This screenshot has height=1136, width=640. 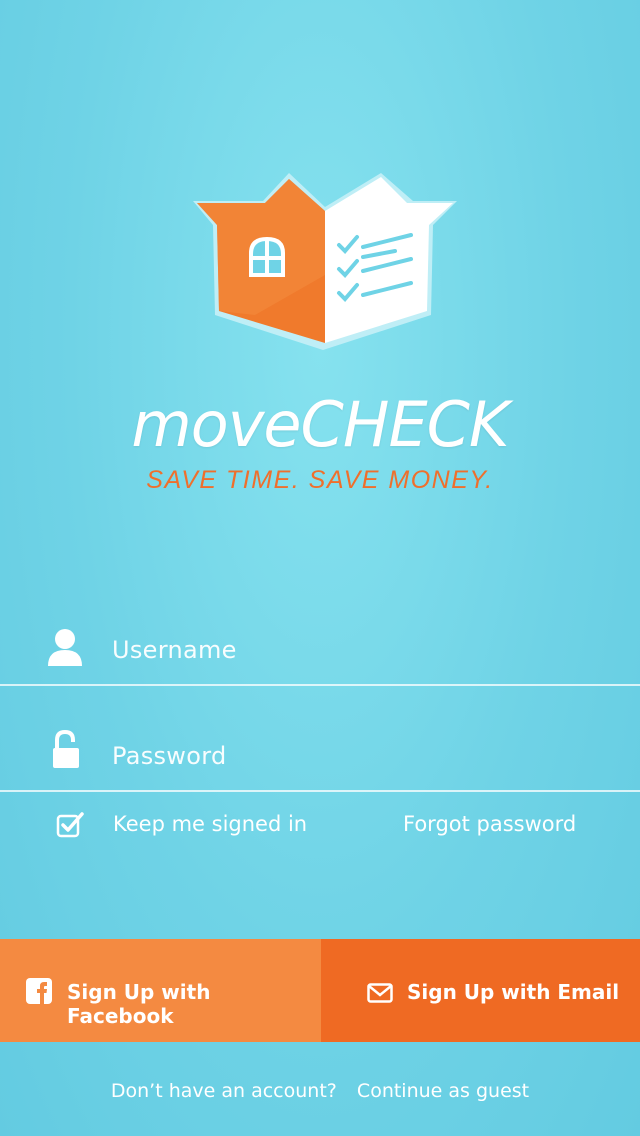 I want to click on password-field: Password, so click(x=320, y=740).